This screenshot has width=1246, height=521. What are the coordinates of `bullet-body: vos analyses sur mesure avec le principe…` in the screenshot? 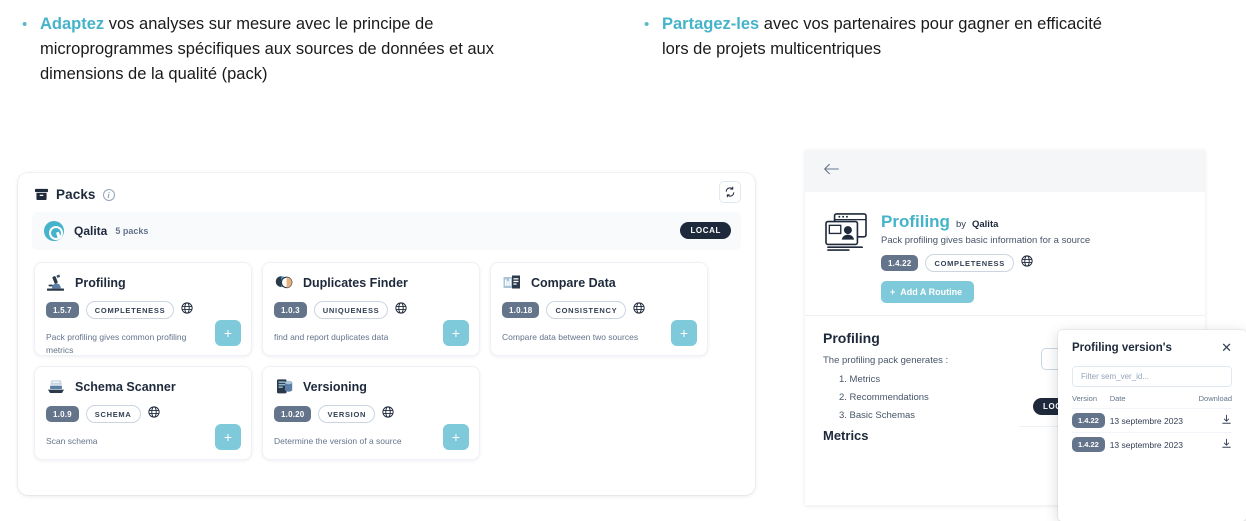 It's located at (267, 49).